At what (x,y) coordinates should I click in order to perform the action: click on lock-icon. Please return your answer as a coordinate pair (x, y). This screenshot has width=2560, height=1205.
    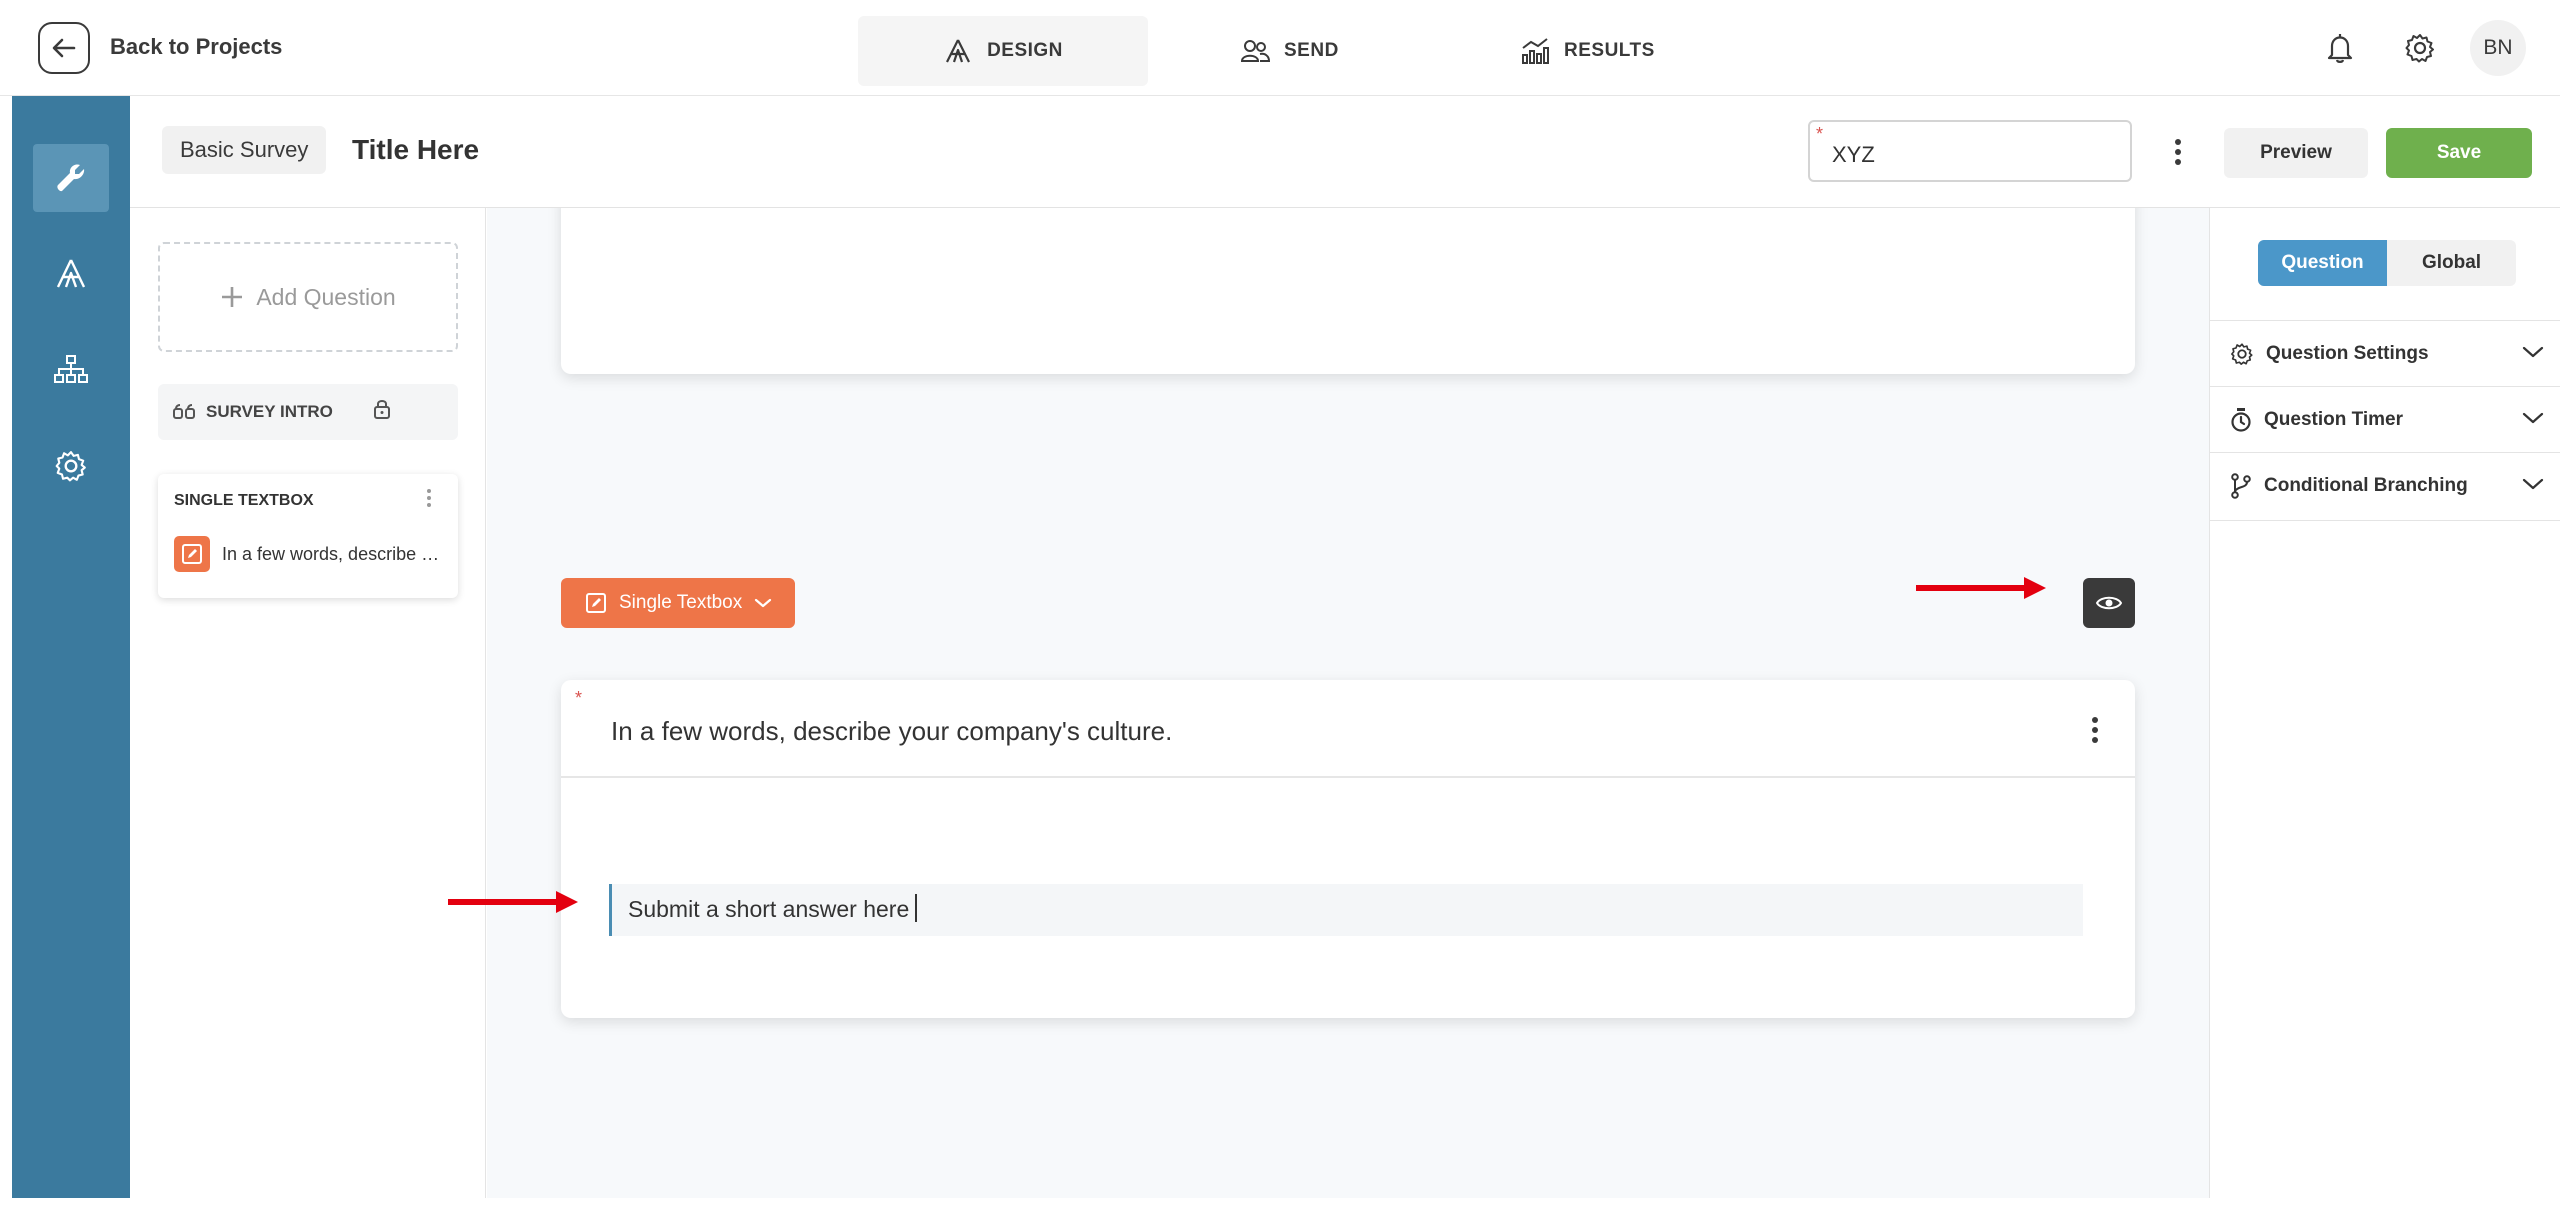
    Looking at the image, I should click on (382, 409).